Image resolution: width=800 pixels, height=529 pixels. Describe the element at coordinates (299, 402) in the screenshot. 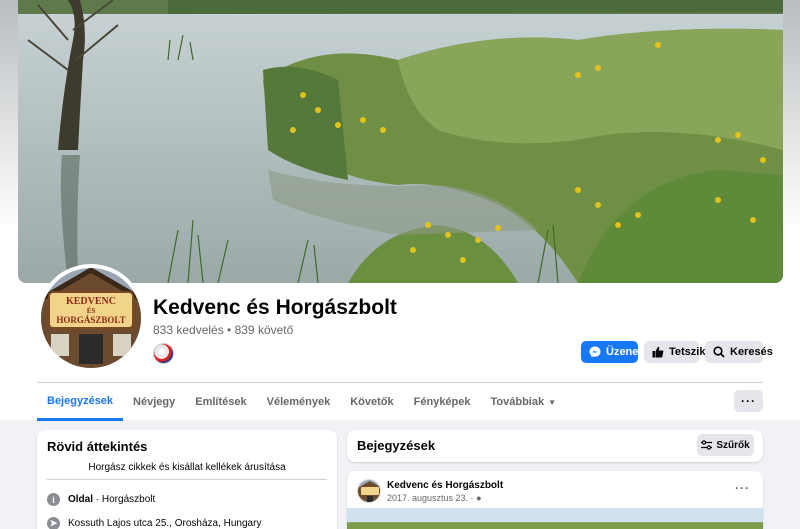

I see `tab-reviews: Vélemények` at that location.